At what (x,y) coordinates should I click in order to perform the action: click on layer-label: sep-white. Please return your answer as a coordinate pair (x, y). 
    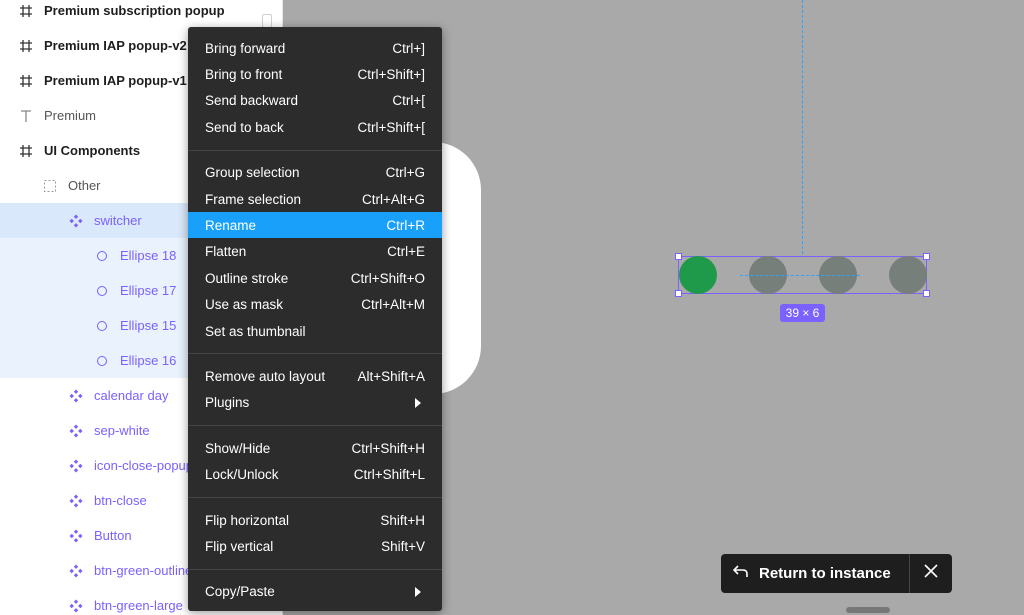
    Looking at the image, I should click on (122, 430).